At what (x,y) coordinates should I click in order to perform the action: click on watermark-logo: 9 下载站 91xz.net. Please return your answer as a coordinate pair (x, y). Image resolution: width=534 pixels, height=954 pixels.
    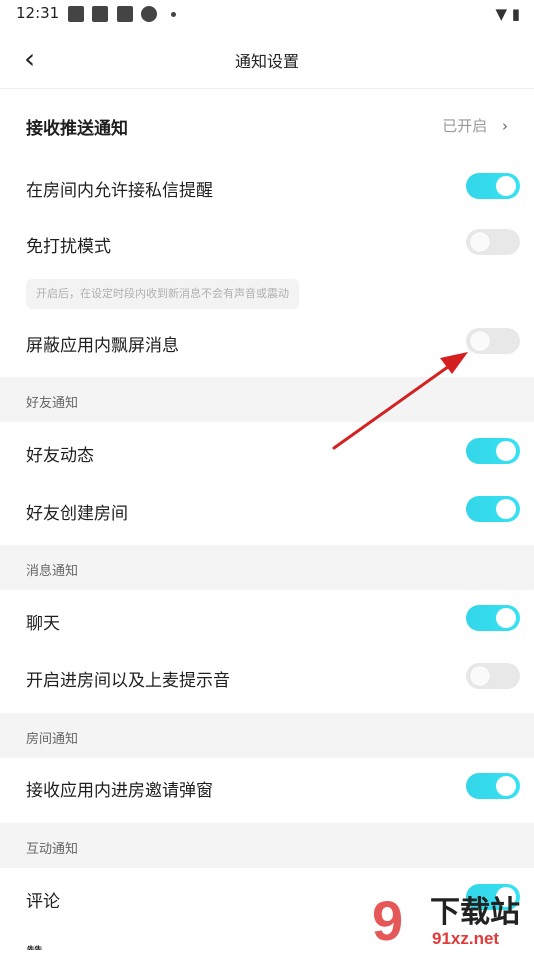
    Looking at the image, I should click on (446, 920).